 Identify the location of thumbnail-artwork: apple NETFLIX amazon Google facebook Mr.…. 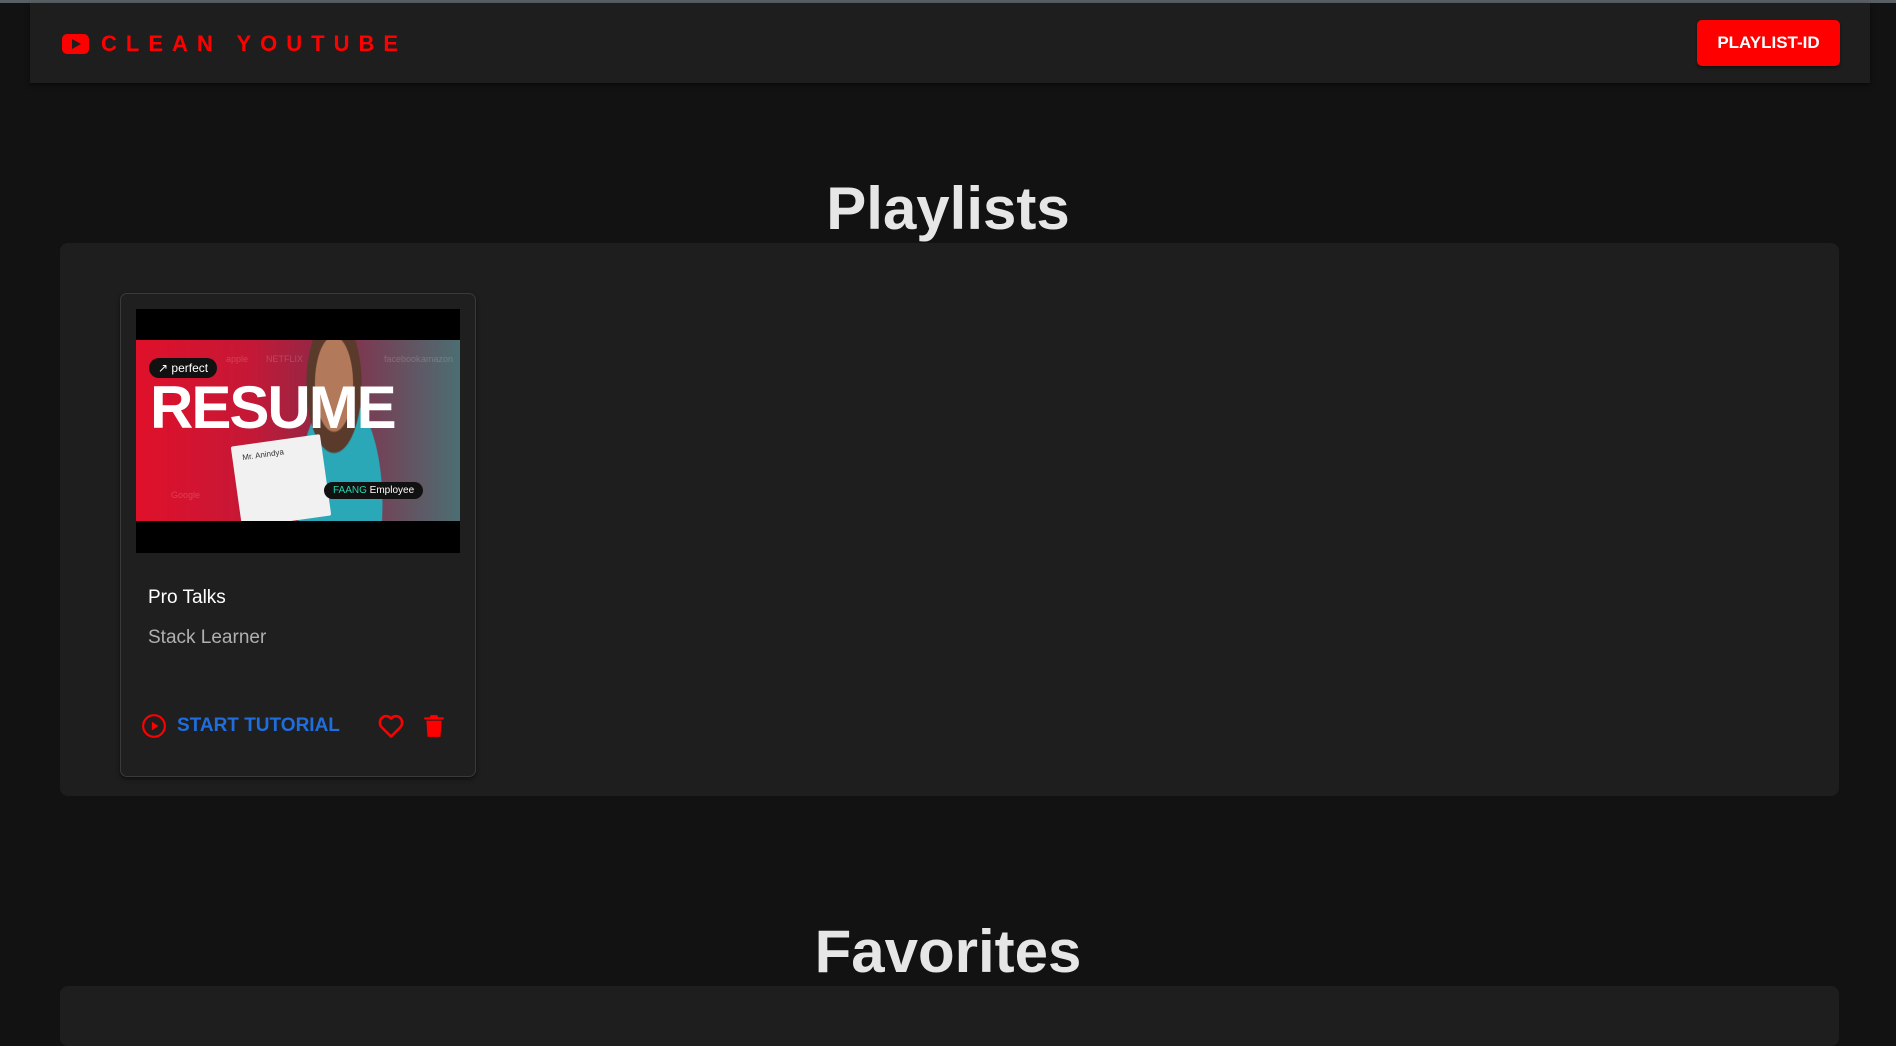
(298, 430).